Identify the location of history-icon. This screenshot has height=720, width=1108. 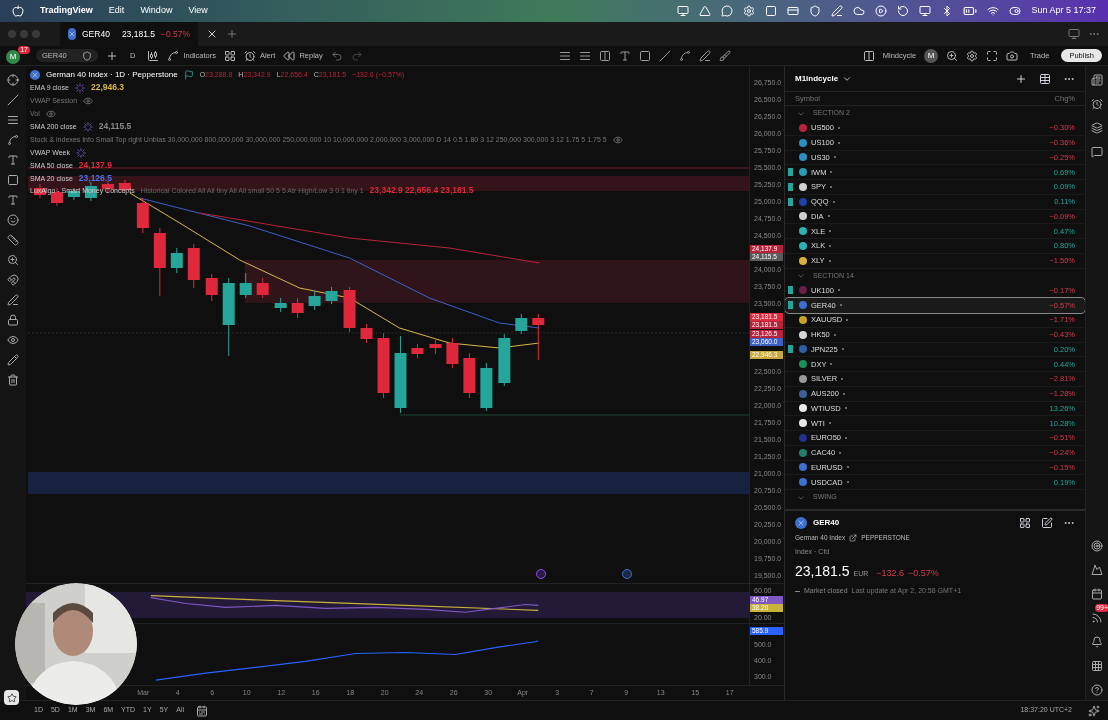
(903, 11).